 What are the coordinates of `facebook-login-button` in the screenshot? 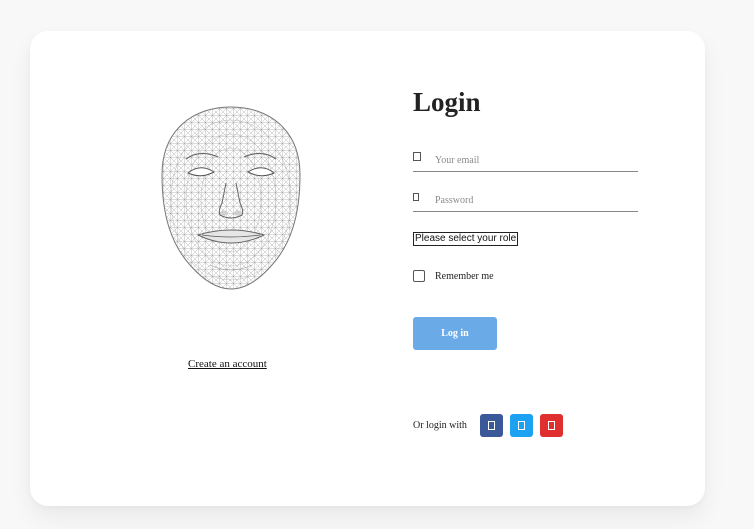 It's located at (491, 425).